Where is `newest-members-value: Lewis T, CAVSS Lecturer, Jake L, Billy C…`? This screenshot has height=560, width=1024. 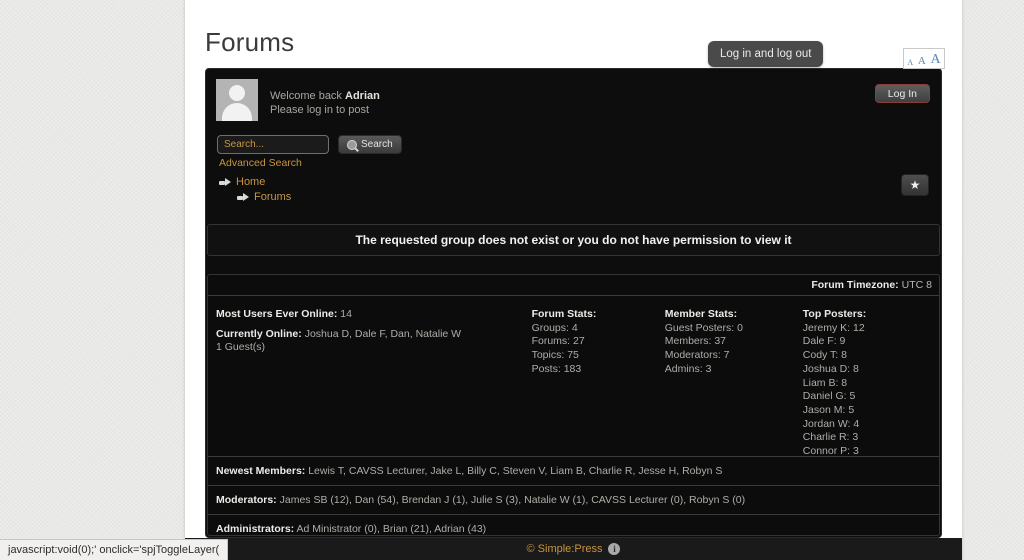 newest-members-value: Lewis T, CAVSS Lecturer, Jake L, Billy C… is located at coordinates (515, 471).